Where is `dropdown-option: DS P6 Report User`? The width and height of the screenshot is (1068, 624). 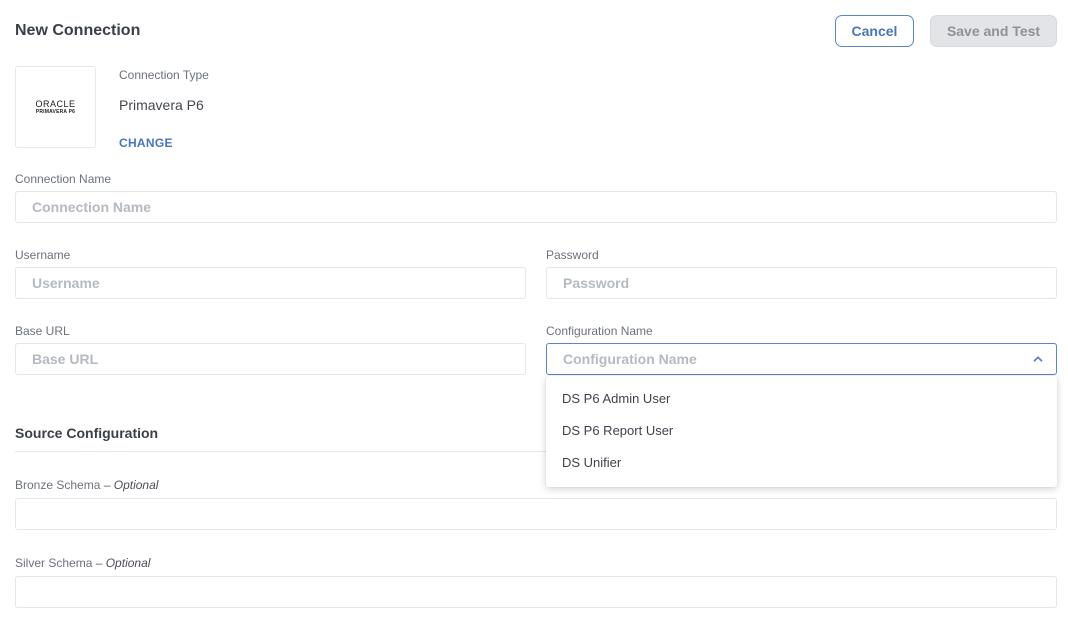
dropdown-option: DS P6 Report User is located at coordinates (801, 430).